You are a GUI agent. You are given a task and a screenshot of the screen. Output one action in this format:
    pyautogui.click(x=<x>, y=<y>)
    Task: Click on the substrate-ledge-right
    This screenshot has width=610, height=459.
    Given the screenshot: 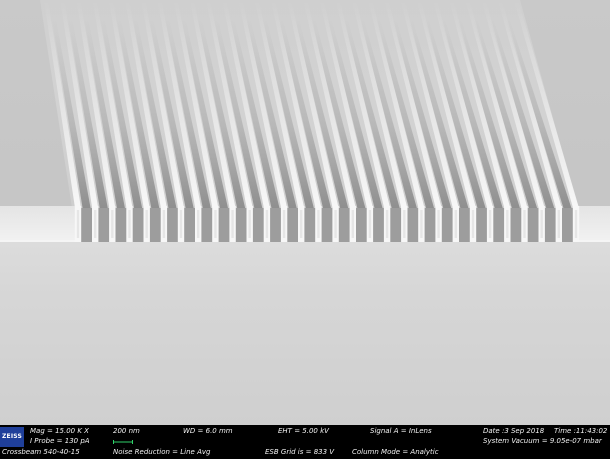 What is the action you would take?
    pyautogui.click(x=594, y=224)
    